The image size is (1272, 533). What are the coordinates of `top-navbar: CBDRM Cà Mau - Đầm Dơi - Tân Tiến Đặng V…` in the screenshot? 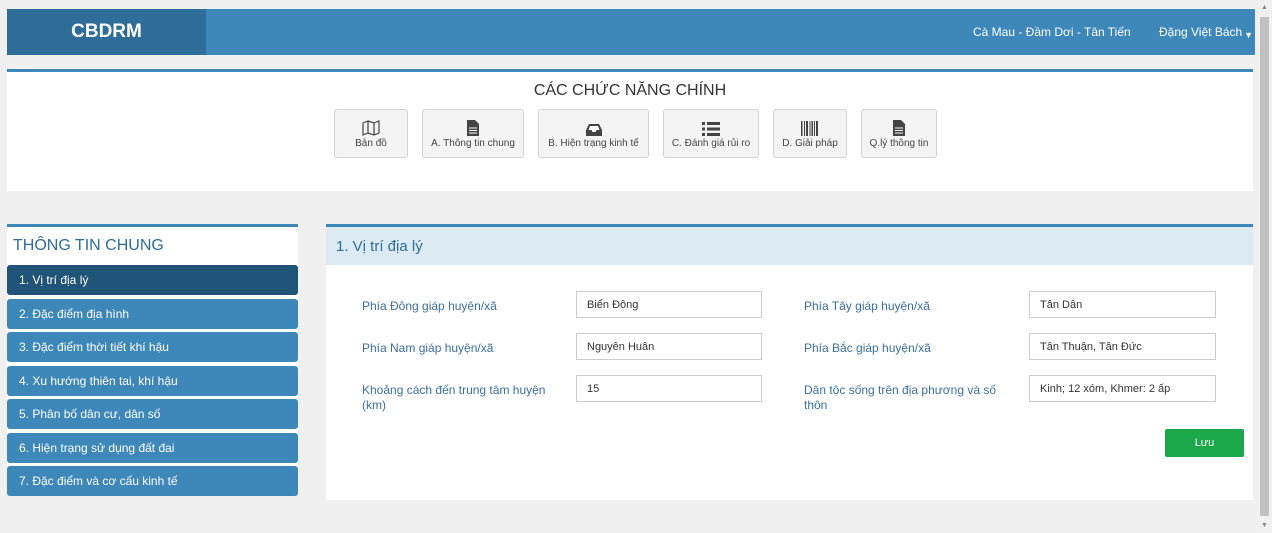 It's located at (631, 32).